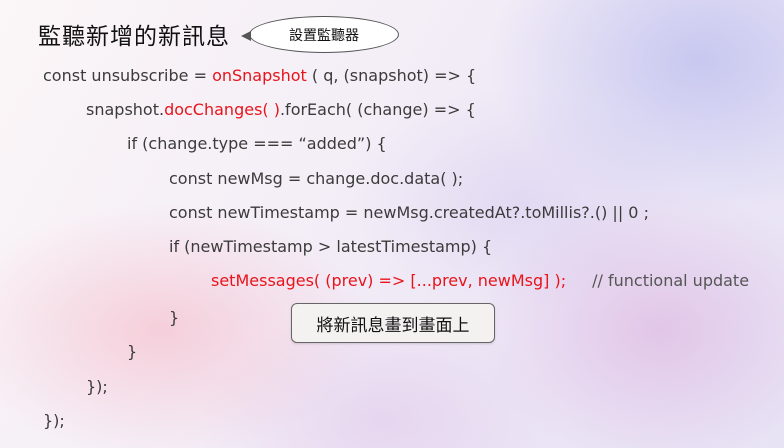 This screenshot has width=784, height=448. What do you see at coordinates (125, 109) in the screenshot?
I see `code-text: snapshot.` at bounding box center [125, 109].